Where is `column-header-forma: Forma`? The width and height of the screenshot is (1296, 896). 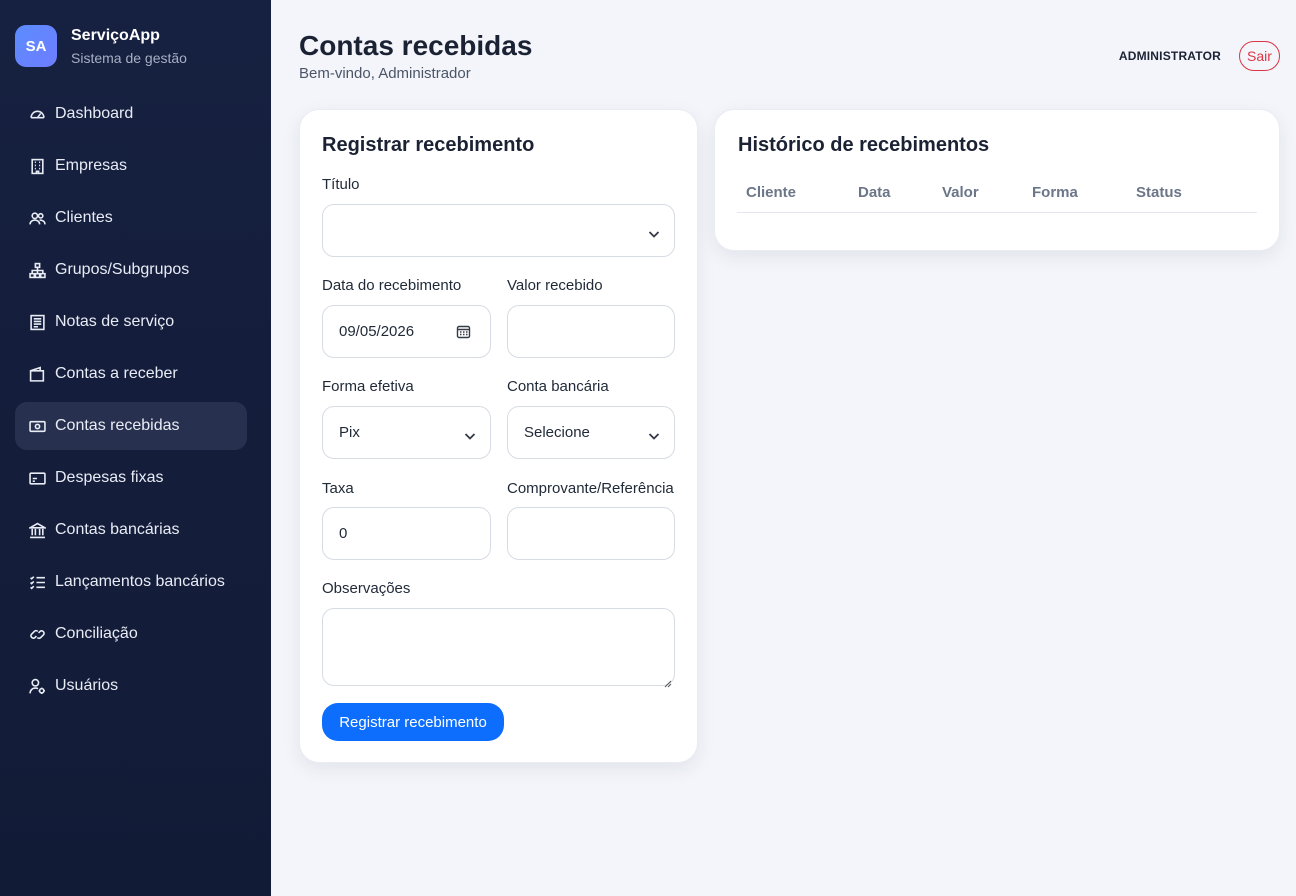
column-header-forma: Forma is located at coordinates (1055, 192).